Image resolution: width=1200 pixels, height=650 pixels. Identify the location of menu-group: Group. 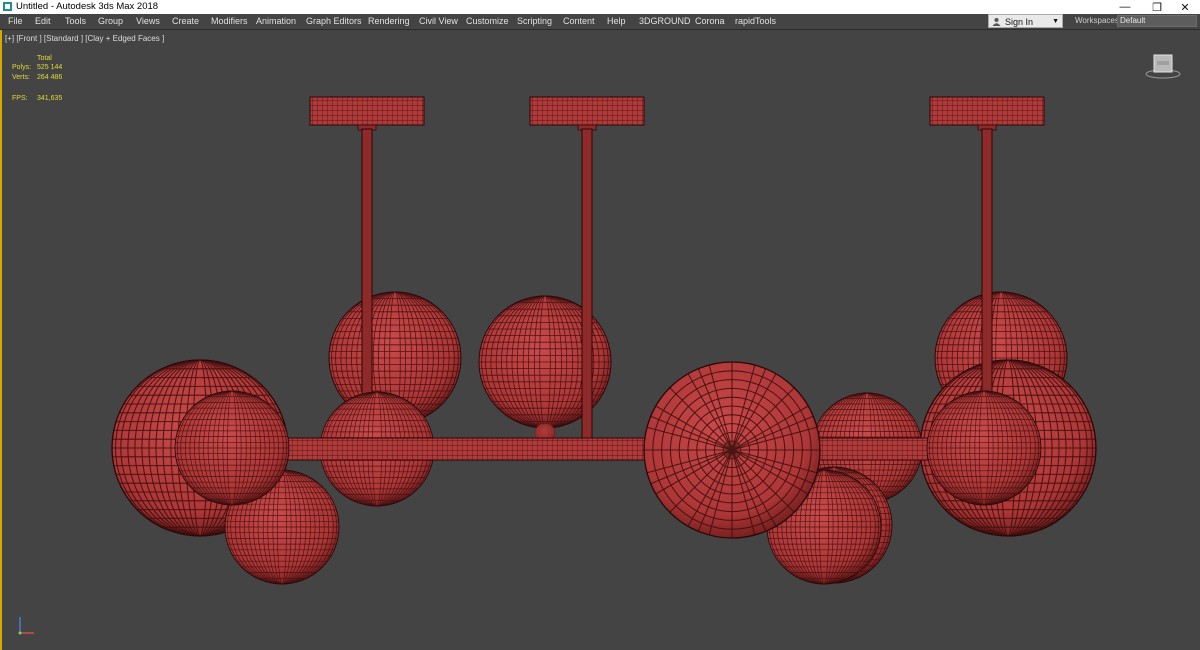
(110, 21).